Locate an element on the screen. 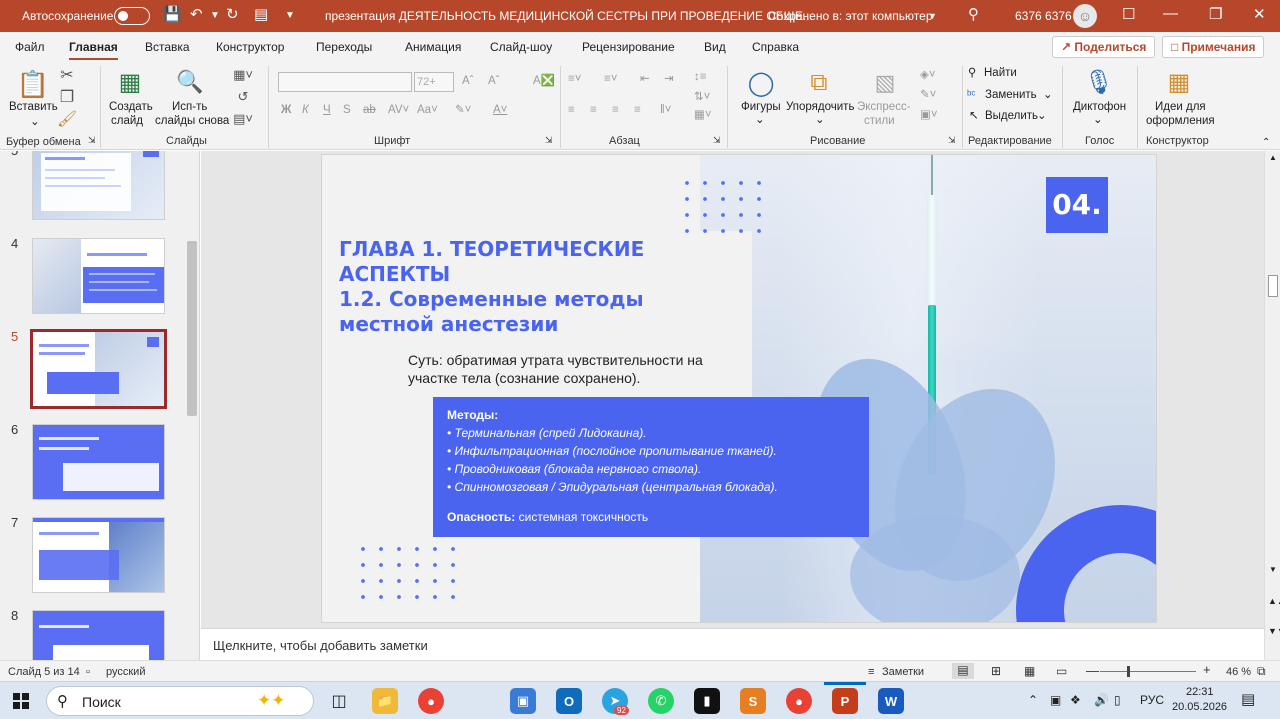 This screenshot has height=719, width=1280. tab-view: Вид is located at coordinates (715, 47).